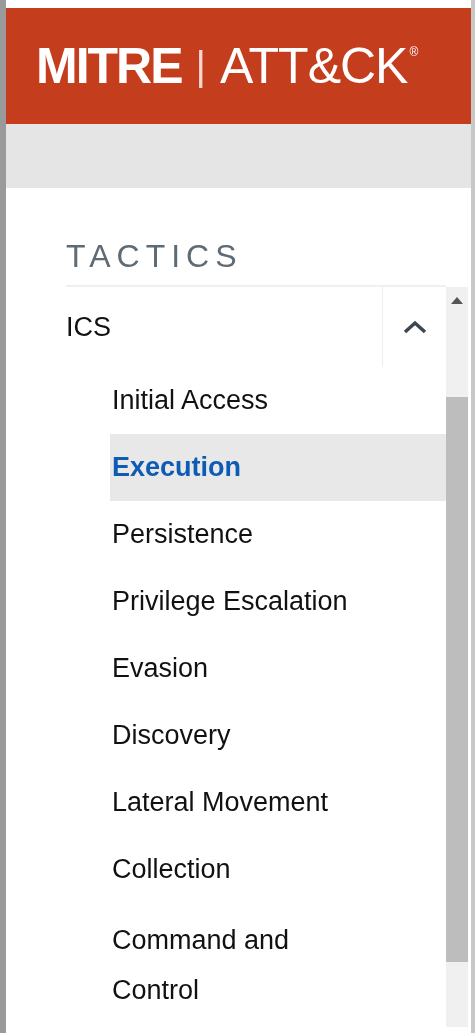 The image size is (475, 1033). I want to click on sidebar-item: Privilege Escalation, so click(278, 601).